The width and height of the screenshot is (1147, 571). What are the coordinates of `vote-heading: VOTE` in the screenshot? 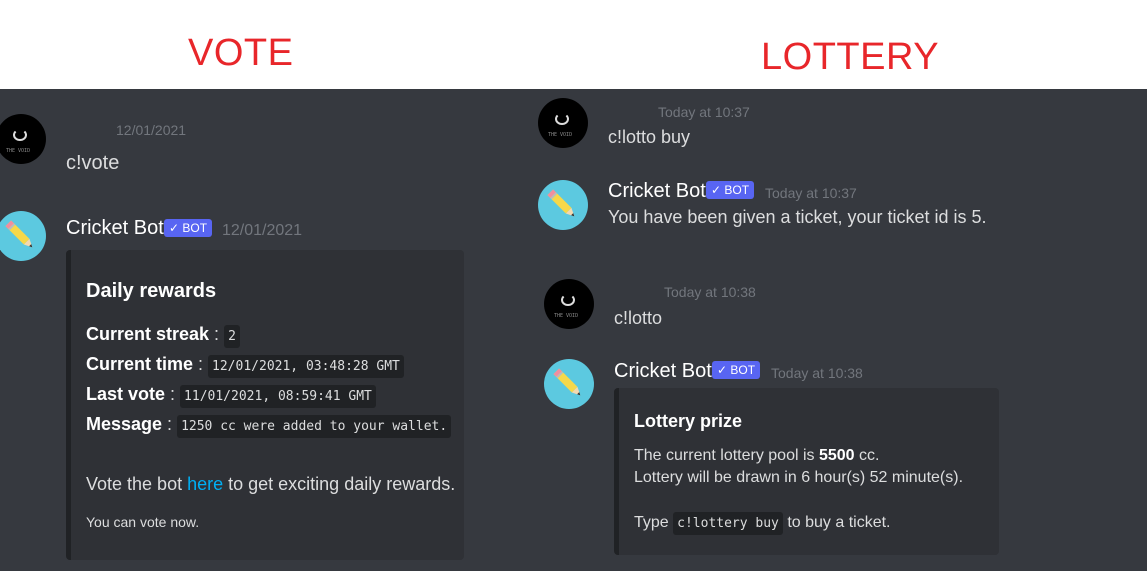 It's located at (241, 53).